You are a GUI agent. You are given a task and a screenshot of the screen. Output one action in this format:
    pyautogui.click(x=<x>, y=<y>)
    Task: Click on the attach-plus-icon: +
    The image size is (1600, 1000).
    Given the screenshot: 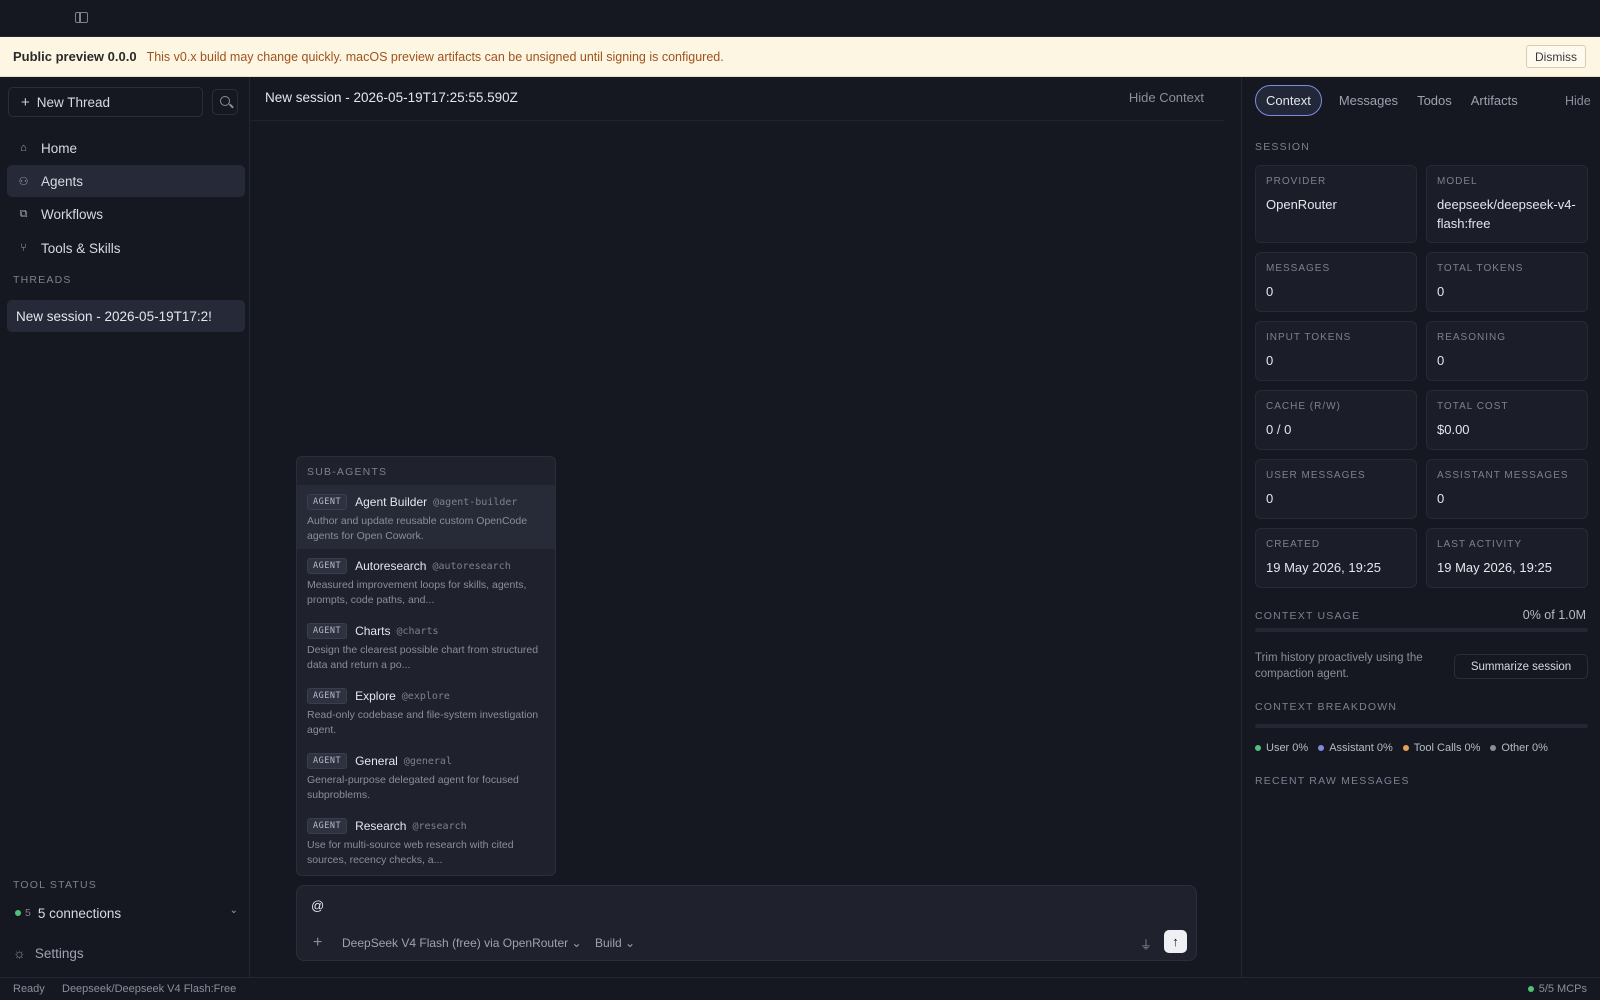 What is the action you would take?
    pyautogui.click(x=317, y=943)
    